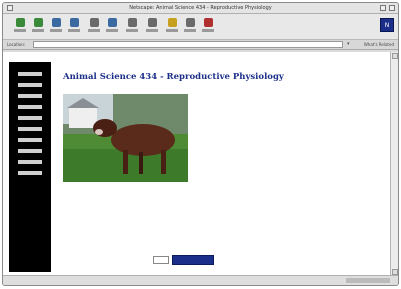  I want to click on site-search-row, so click(181, 260).